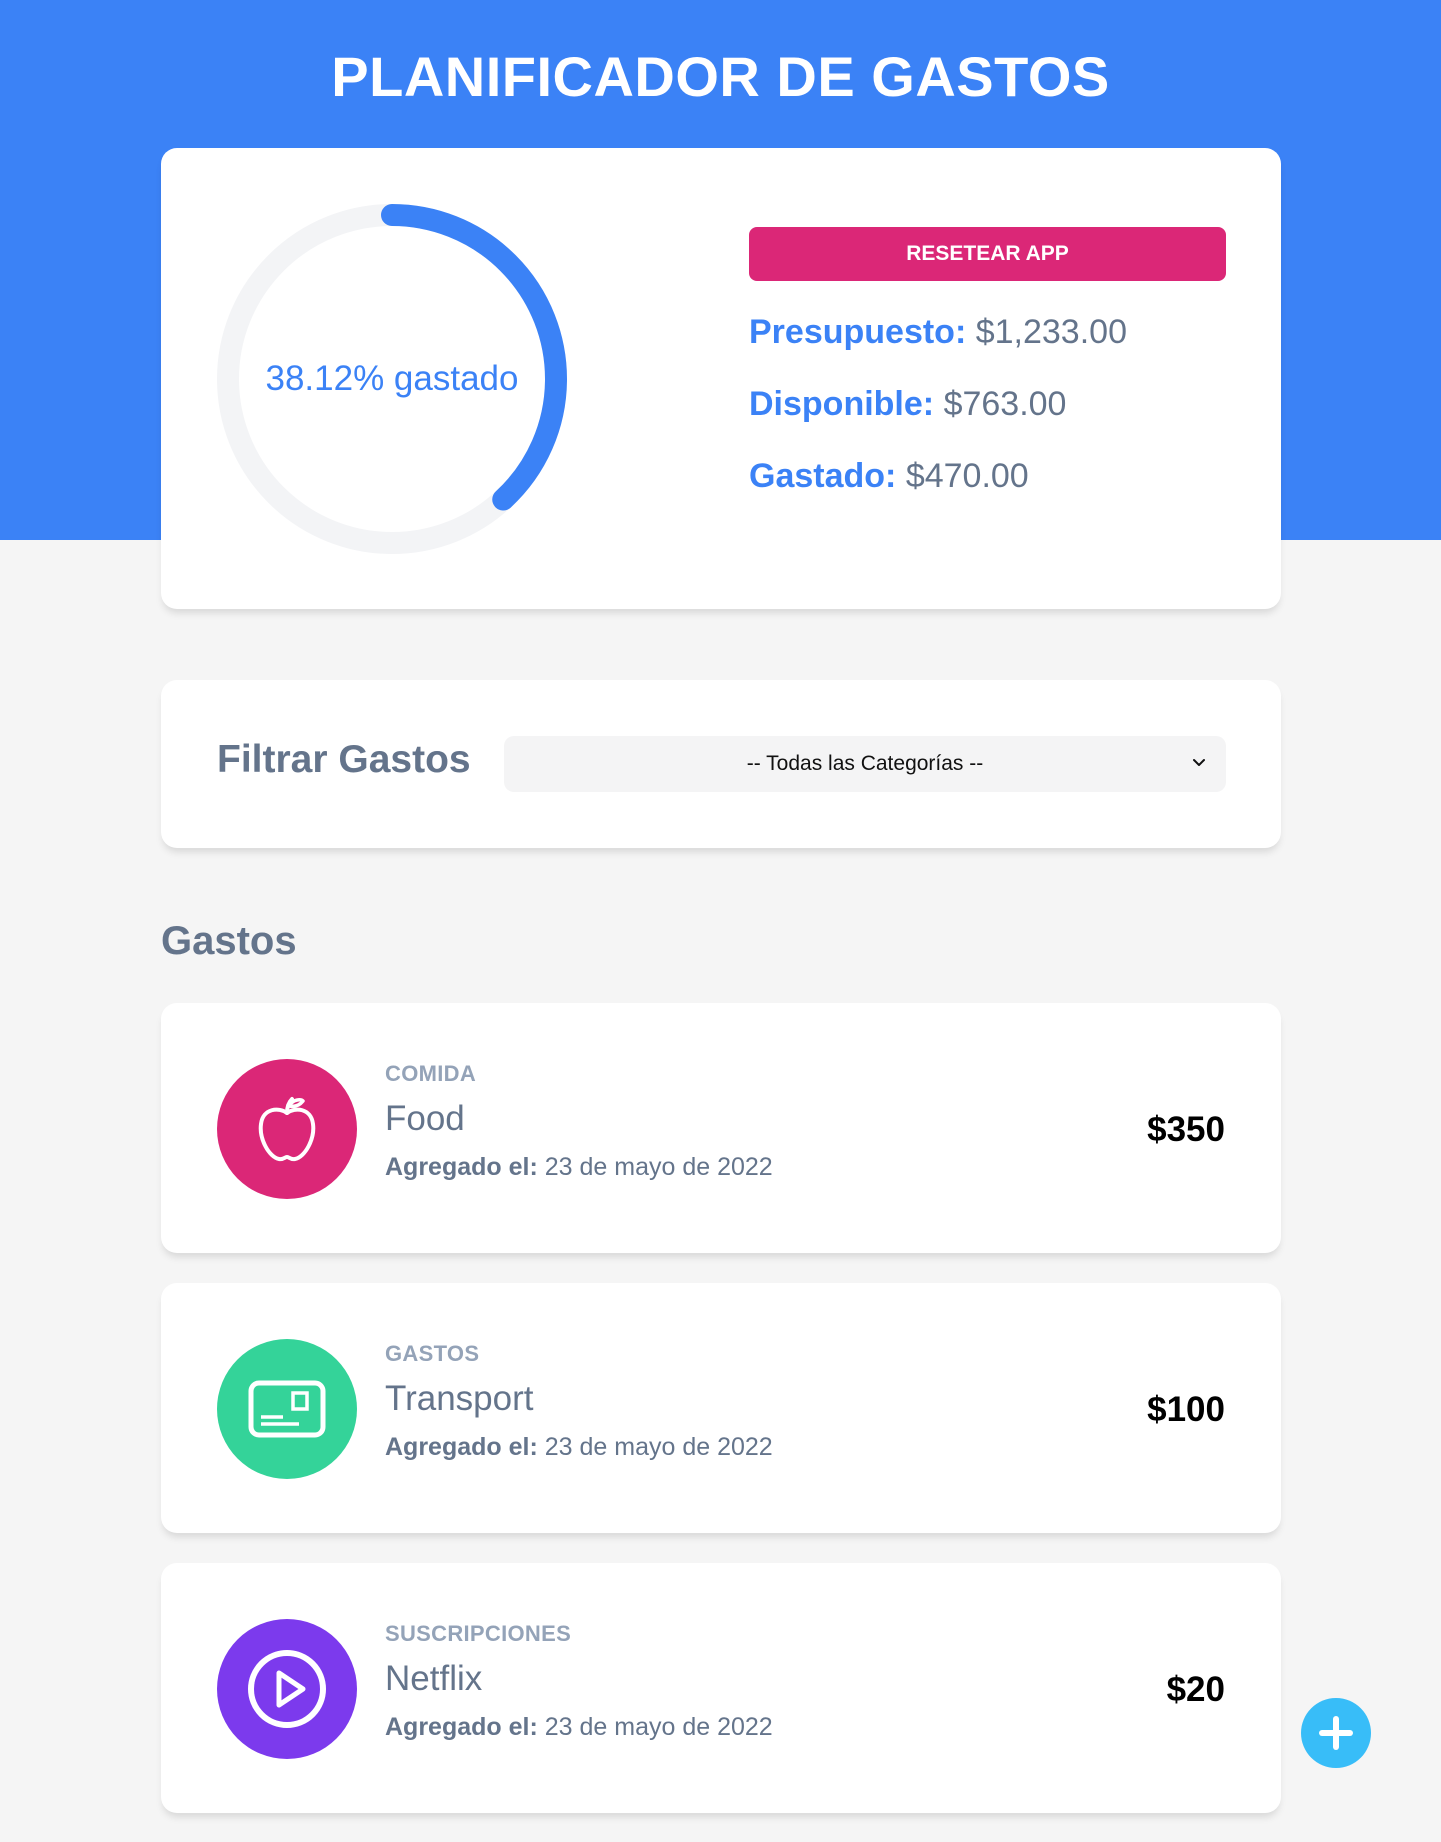 The height and width of the screenshot is (1842, 1441). Describe the element at coordinates (987, 254) in the screenshot. I see `reset-app-button: RESETEAR APP` at that location.